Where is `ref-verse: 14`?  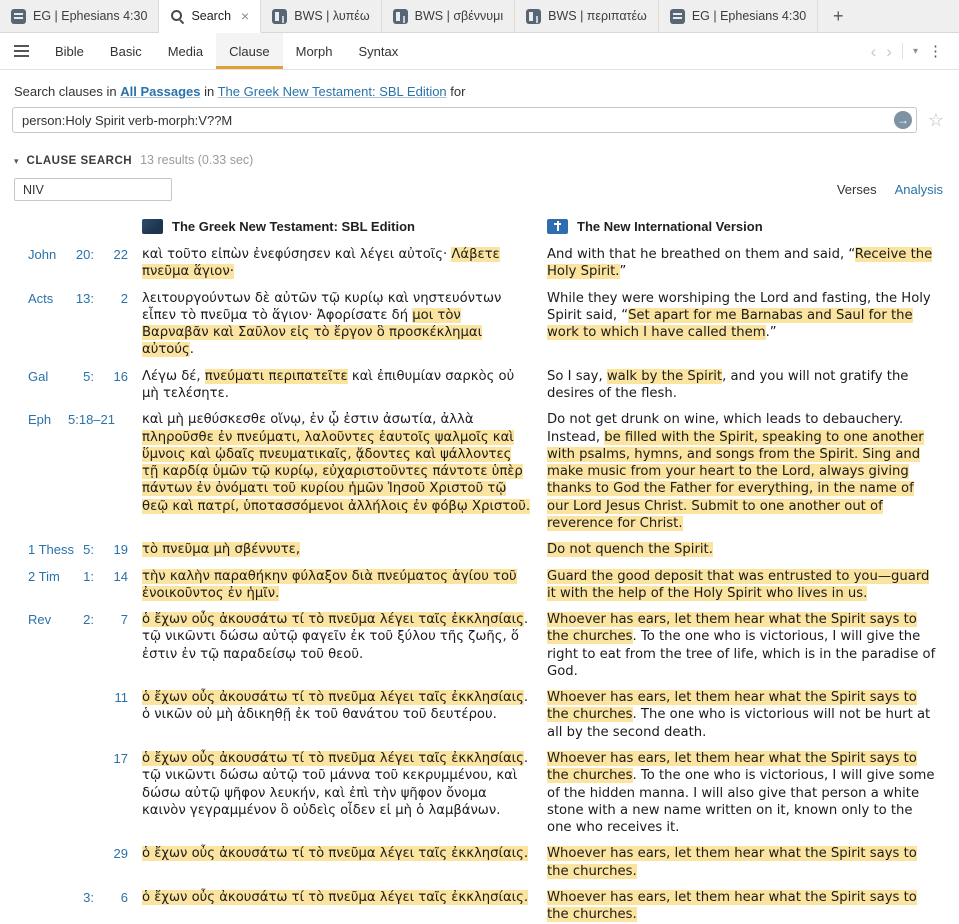 ref-verse: 14 is located at coordinates (111, 576).